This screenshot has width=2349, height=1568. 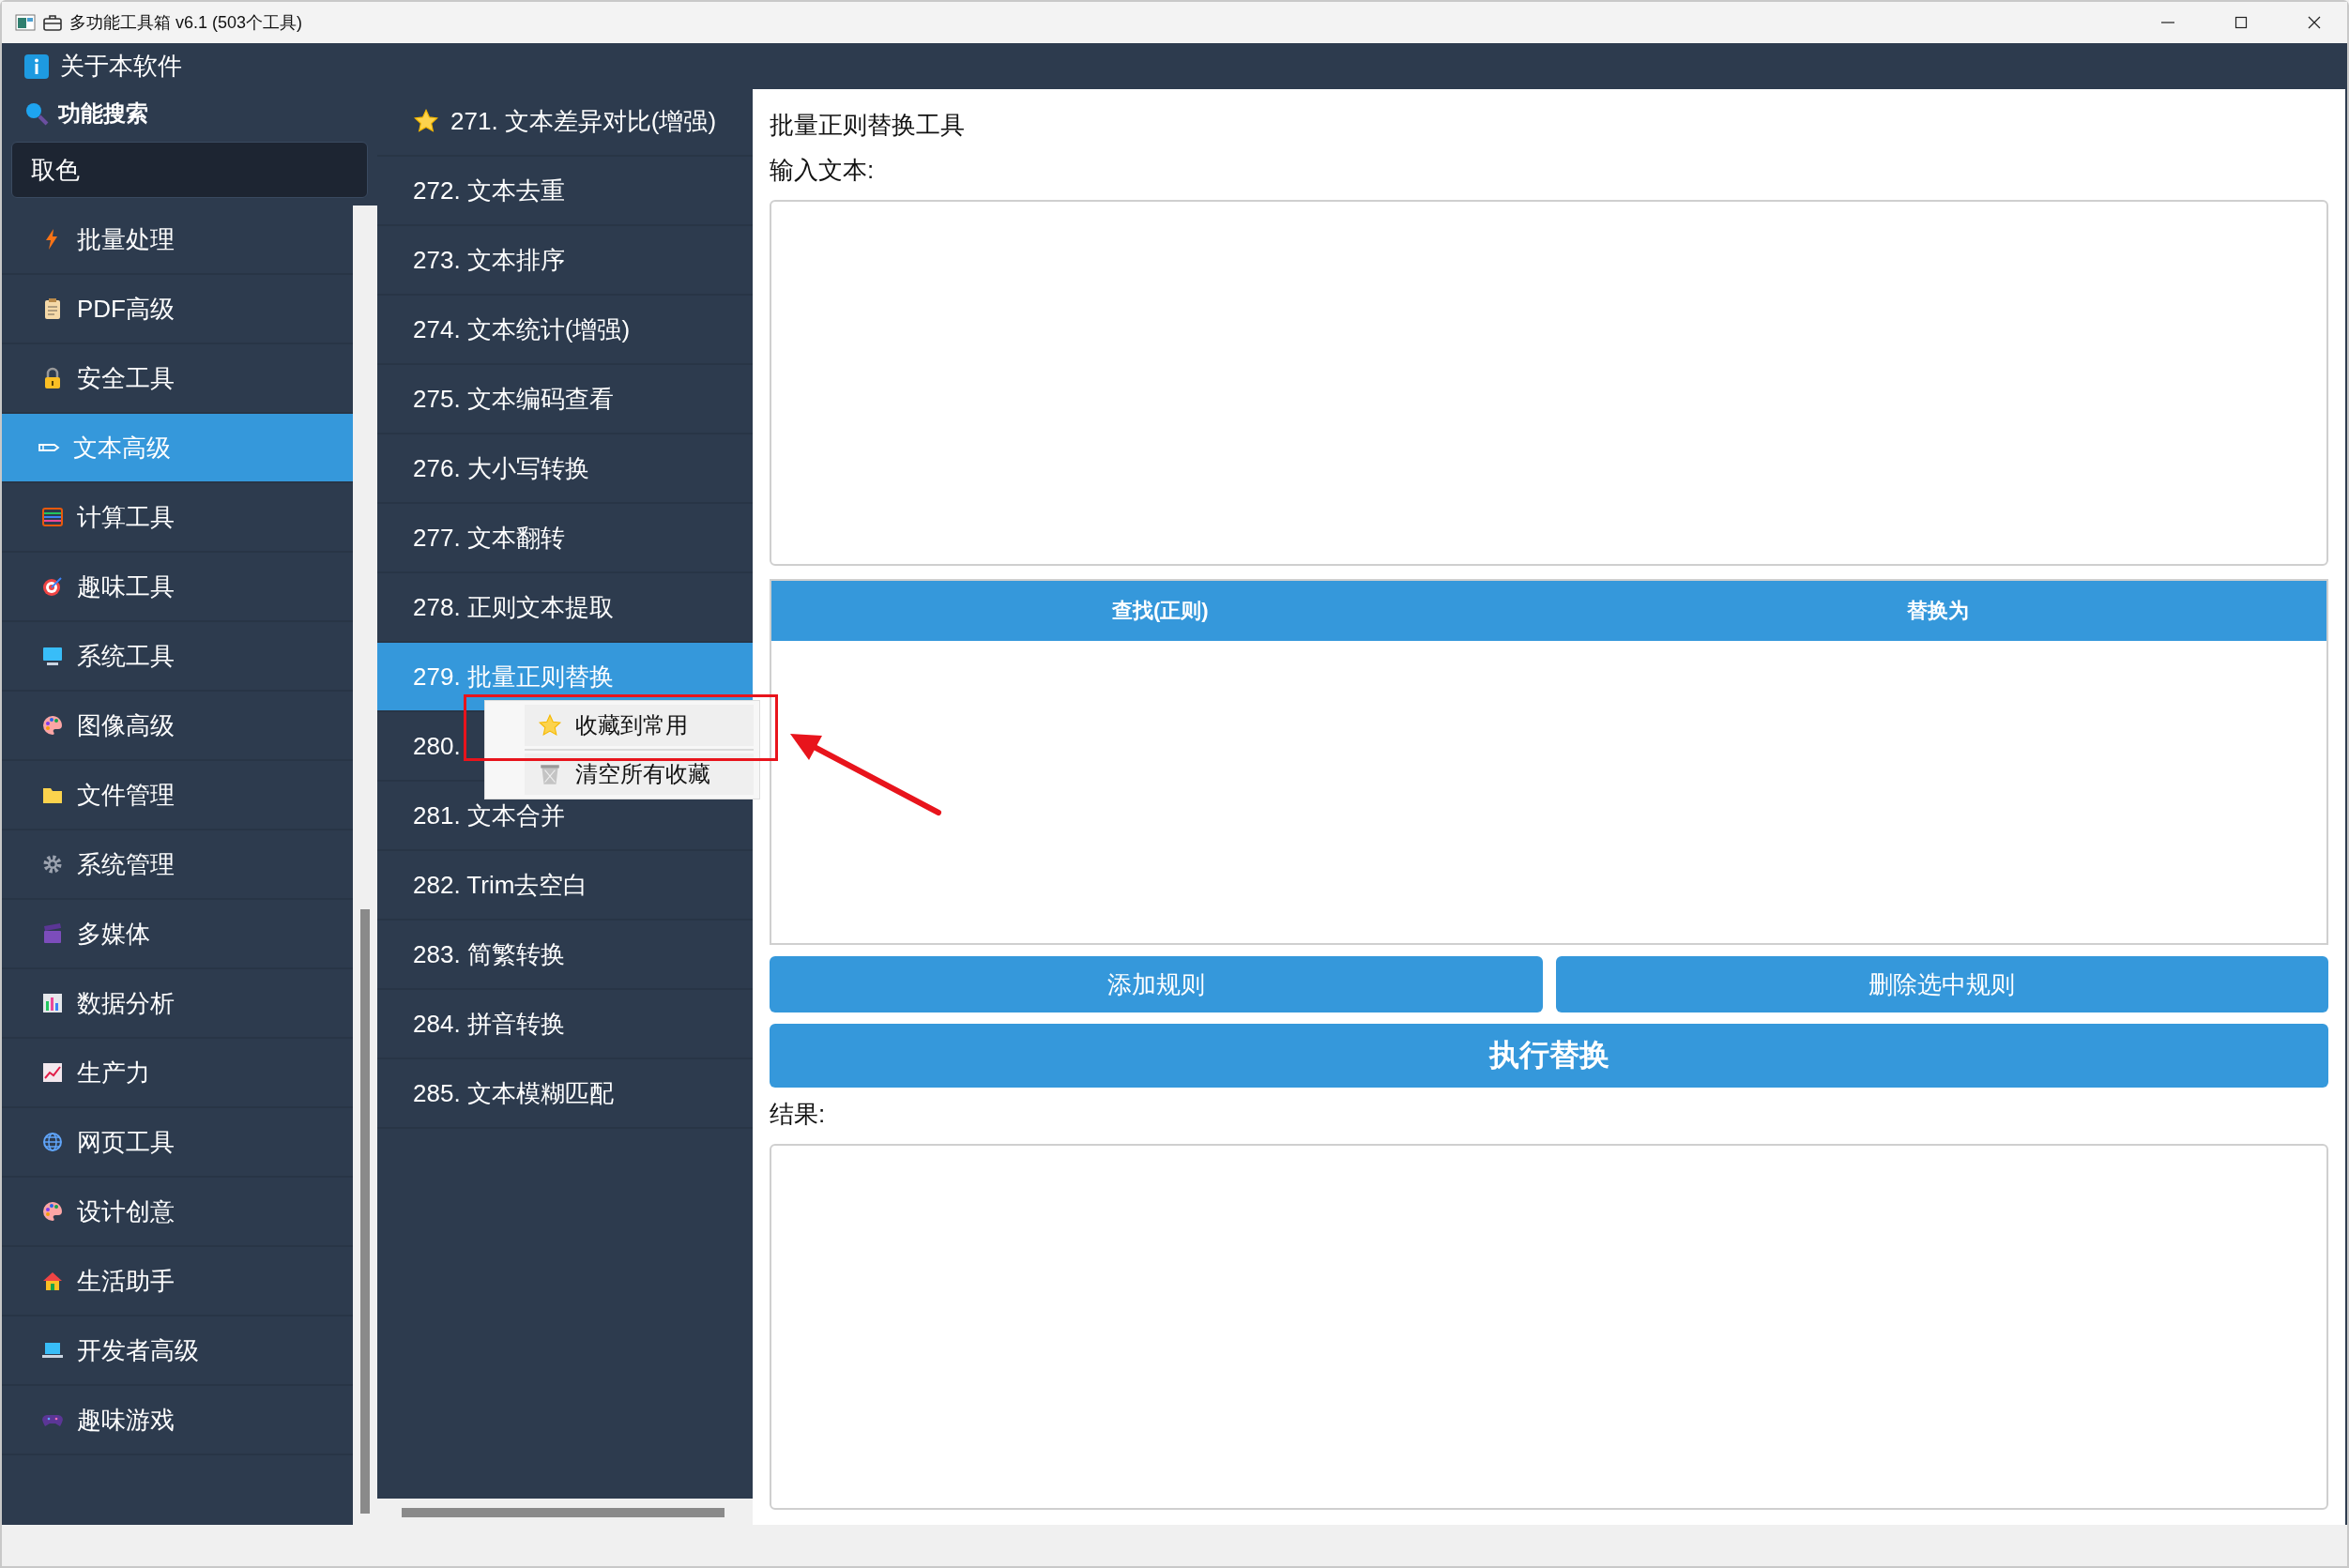 I want to click on abacus-icon, so click(x=53, y=517).